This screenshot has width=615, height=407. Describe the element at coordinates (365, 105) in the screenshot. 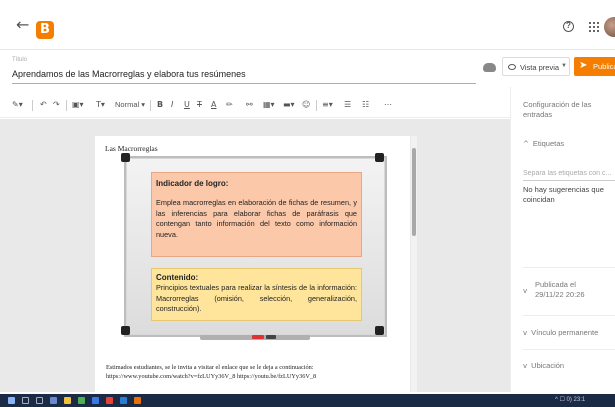

I see `bulleted-list-icon: ☷` at that location.